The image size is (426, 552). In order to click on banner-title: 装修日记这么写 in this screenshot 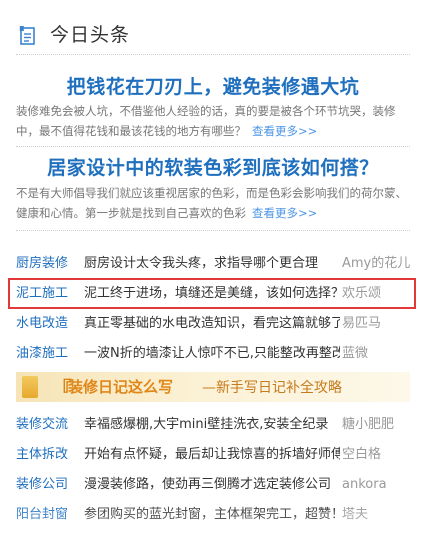, I will do `click(121, 387)`.